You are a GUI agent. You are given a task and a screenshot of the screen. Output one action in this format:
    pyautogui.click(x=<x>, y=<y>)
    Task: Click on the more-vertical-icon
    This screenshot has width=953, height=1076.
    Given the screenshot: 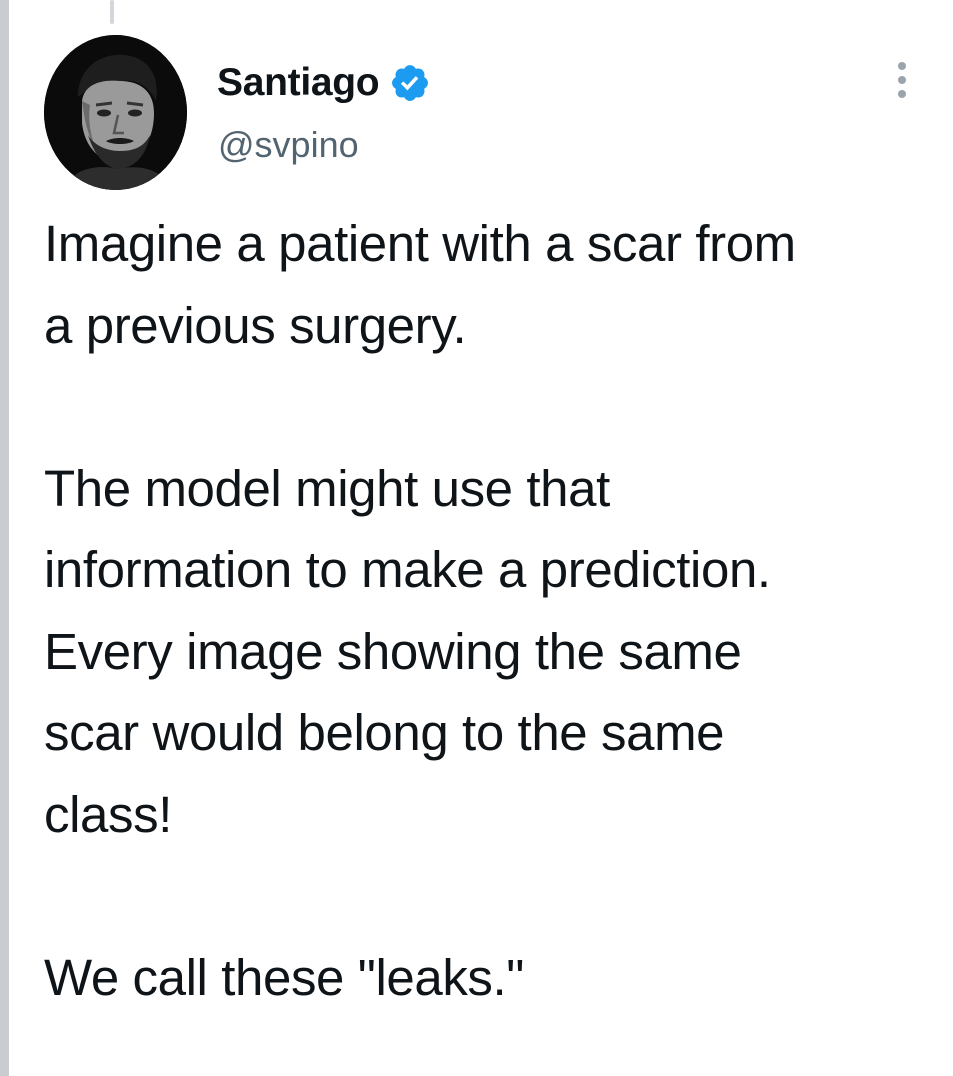 What is the action you would take?
    pyautogui.click(x=902, y=80)
    